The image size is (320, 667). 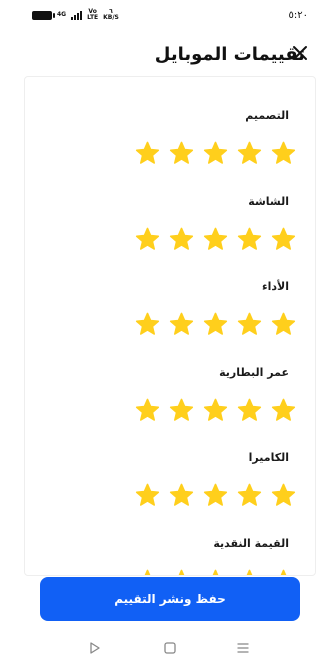 I want to click on rating-label: التصميم, so click(x=267, y=115).